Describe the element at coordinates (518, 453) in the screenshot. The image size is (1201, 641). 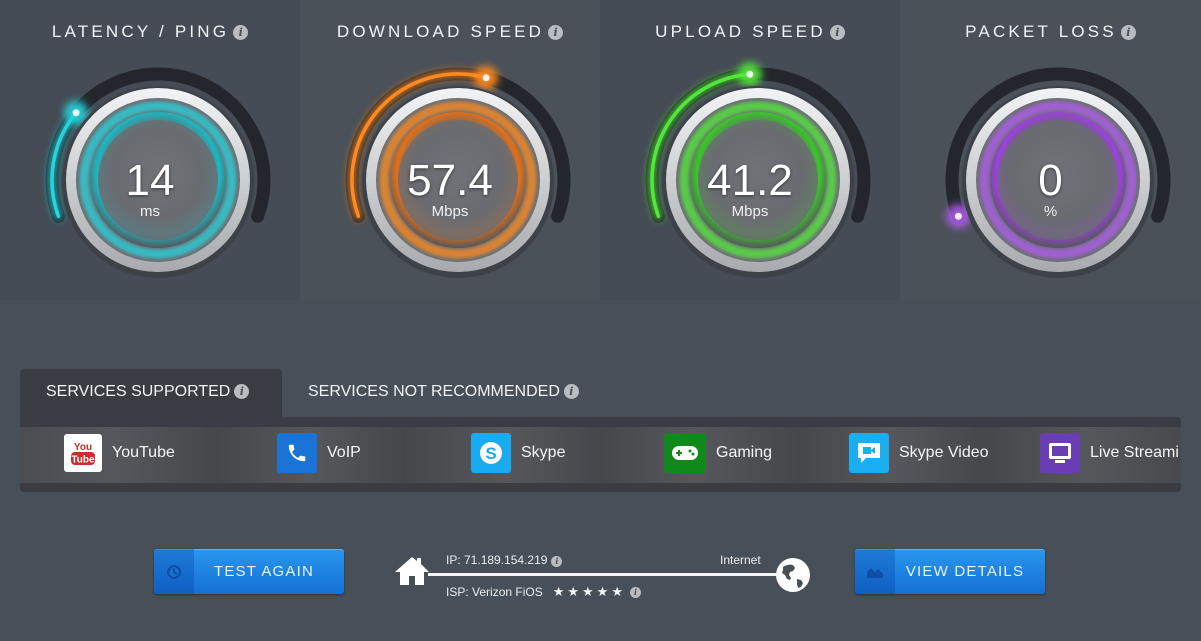
I see `service-item-skype: S Skype` at that location.